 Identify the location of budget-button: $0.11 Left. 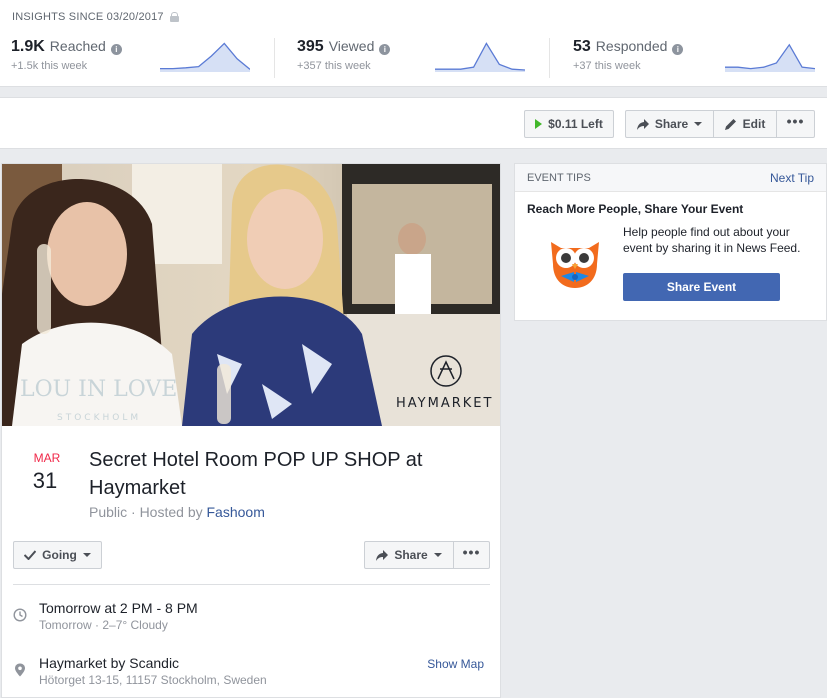
(569, 124).